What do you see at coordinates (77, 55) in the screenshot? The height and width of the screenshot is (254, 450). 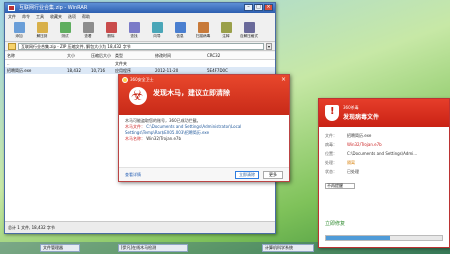 I see `column-header: 大小` at bounding box center [77, 55].